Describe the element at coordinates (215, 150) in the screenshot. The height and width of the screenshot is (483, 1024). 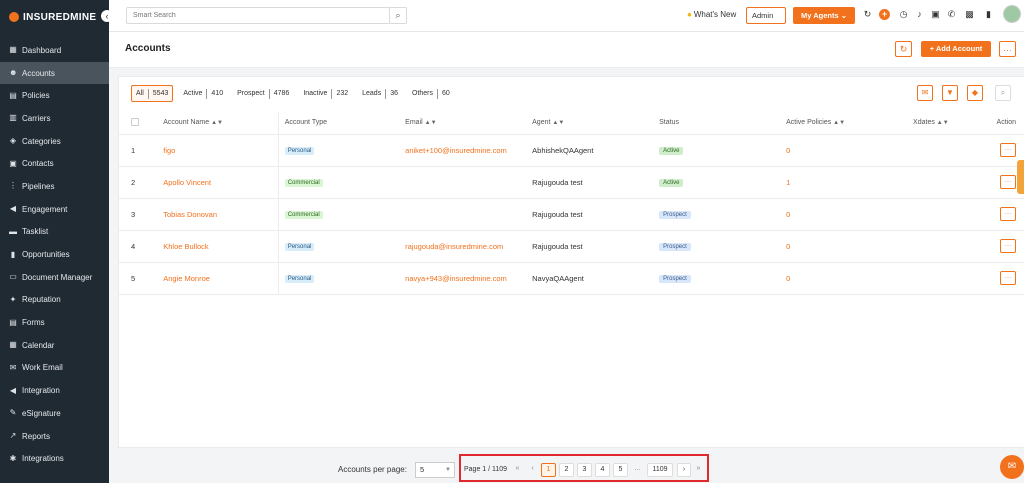
I see `account-name-link: figo` at that location.